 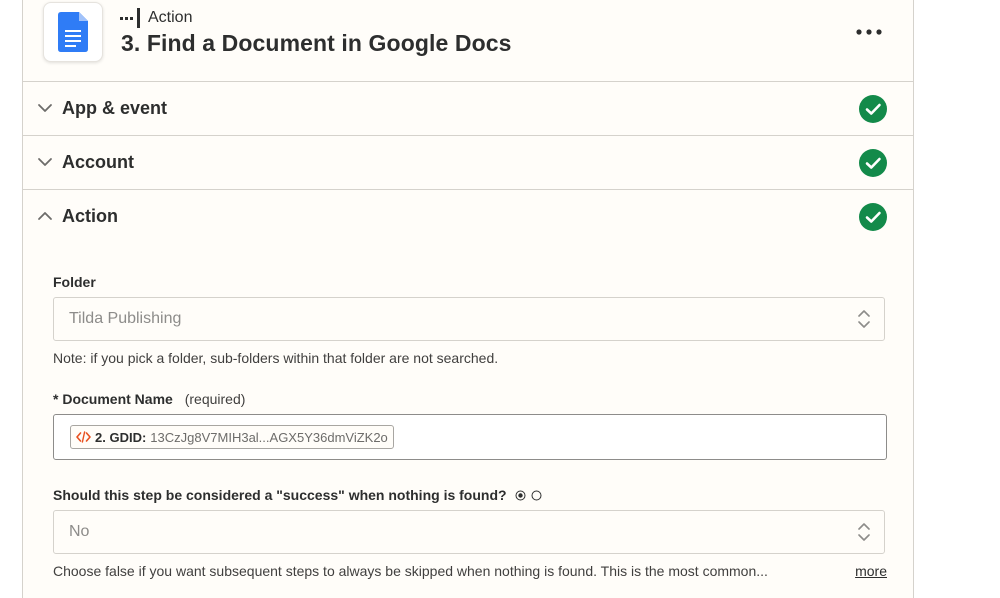 I want to click on step-title: 3. Find a Document in Google Docs, so click(x=316, y=43).